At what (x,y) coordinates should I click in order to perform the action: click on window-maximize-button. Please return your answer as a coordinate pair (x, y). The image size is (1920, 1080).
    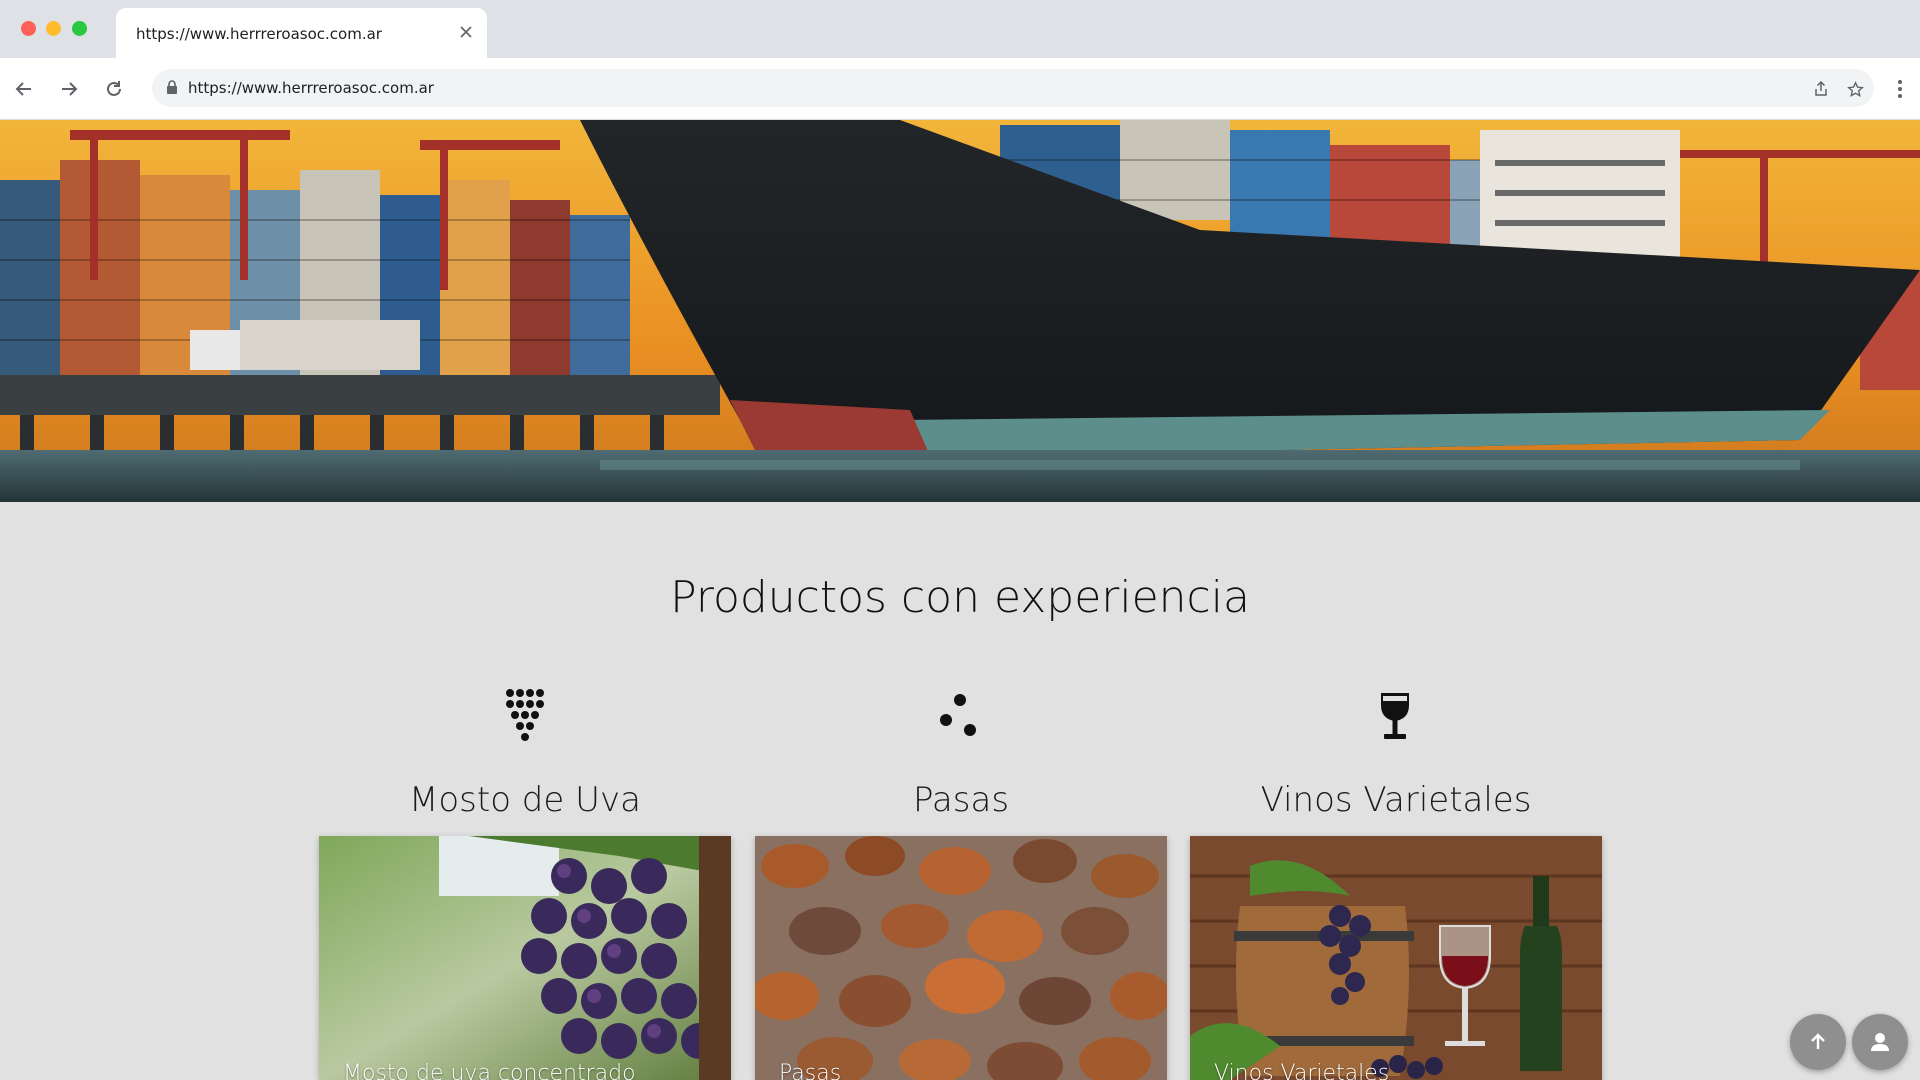
    Looking at the image, I should click on (79, 28).